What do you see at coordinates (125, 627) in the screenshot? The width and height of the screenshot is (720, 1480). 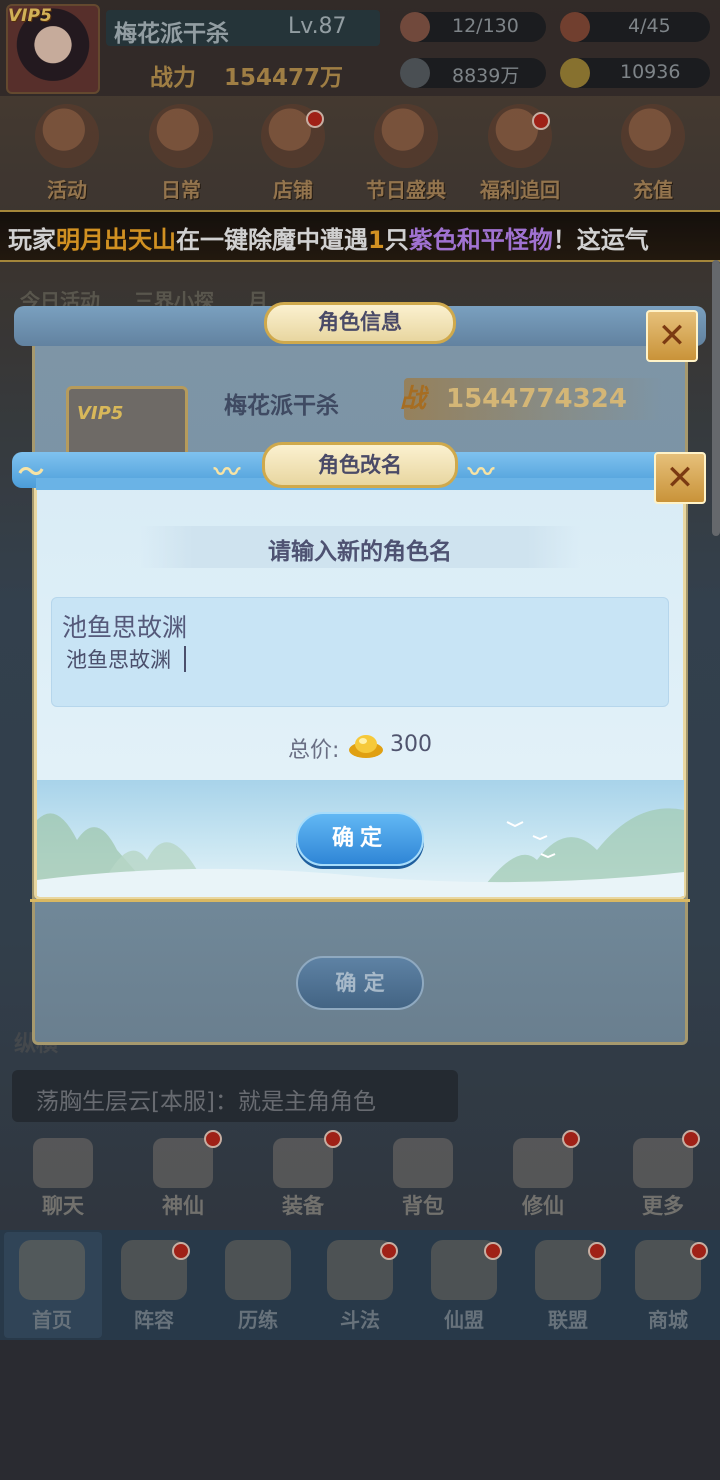 I see `current-name-text: 池鱼思故渊` at bounding box center [125, 627].